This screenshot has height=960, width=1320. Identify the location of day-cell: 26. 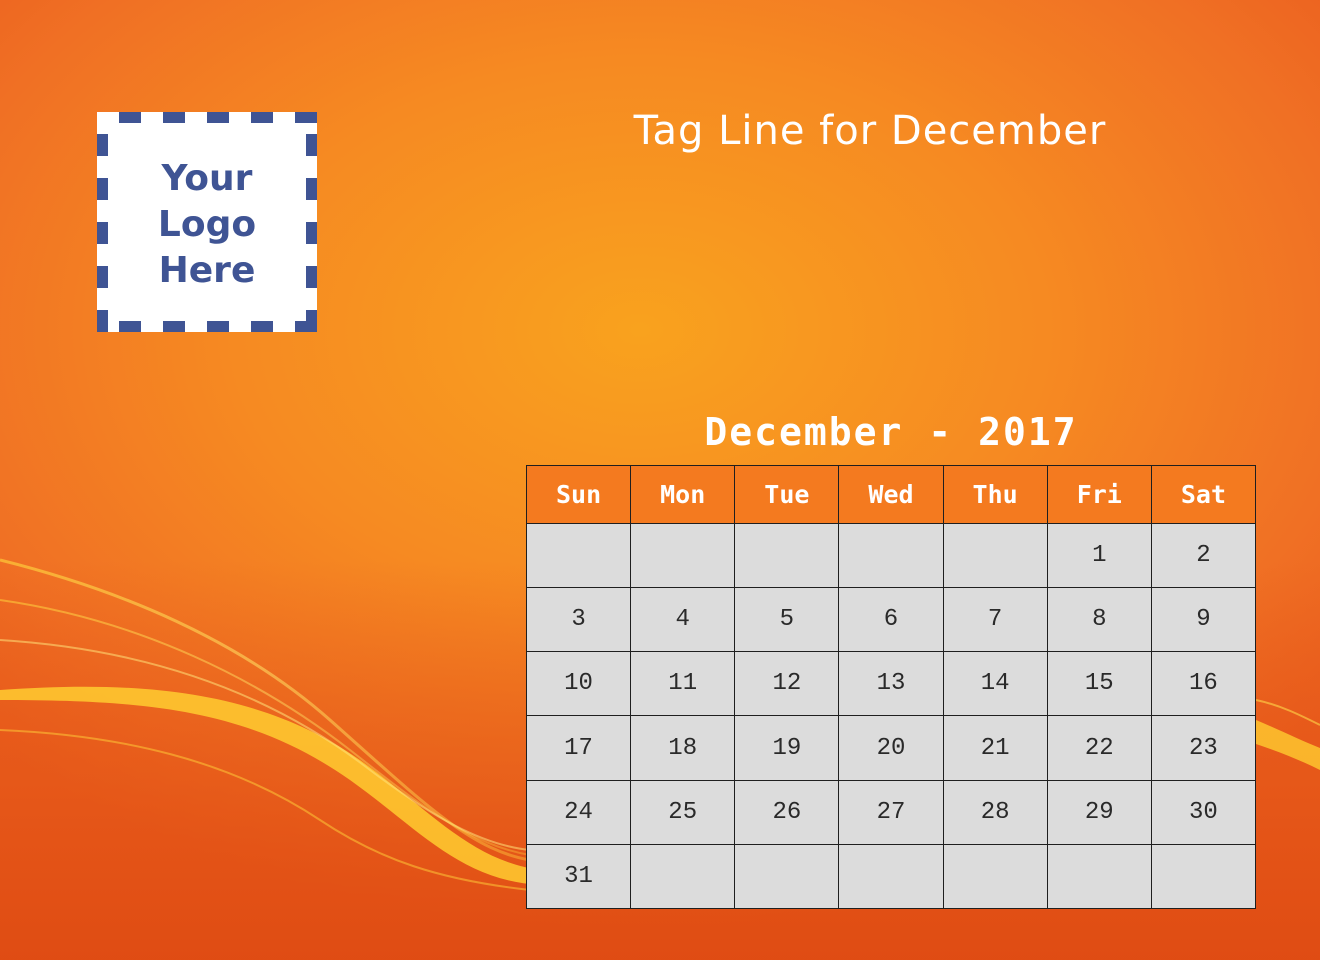
(787, 812).